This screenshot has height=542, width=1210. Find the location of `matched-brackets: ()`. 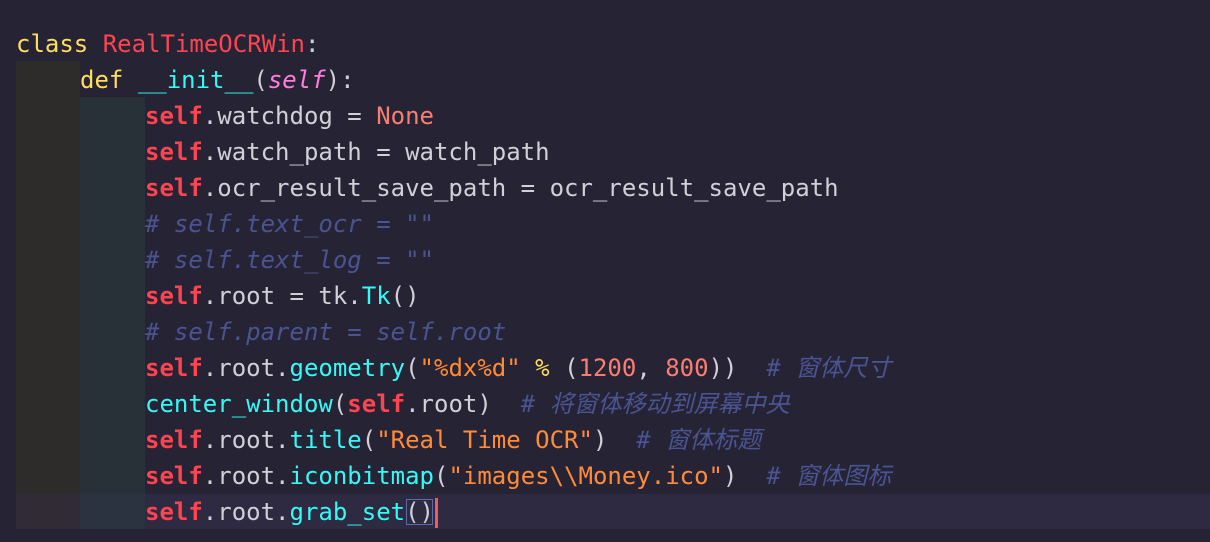

matched-brackets: () is located at coordinates (419, 512).